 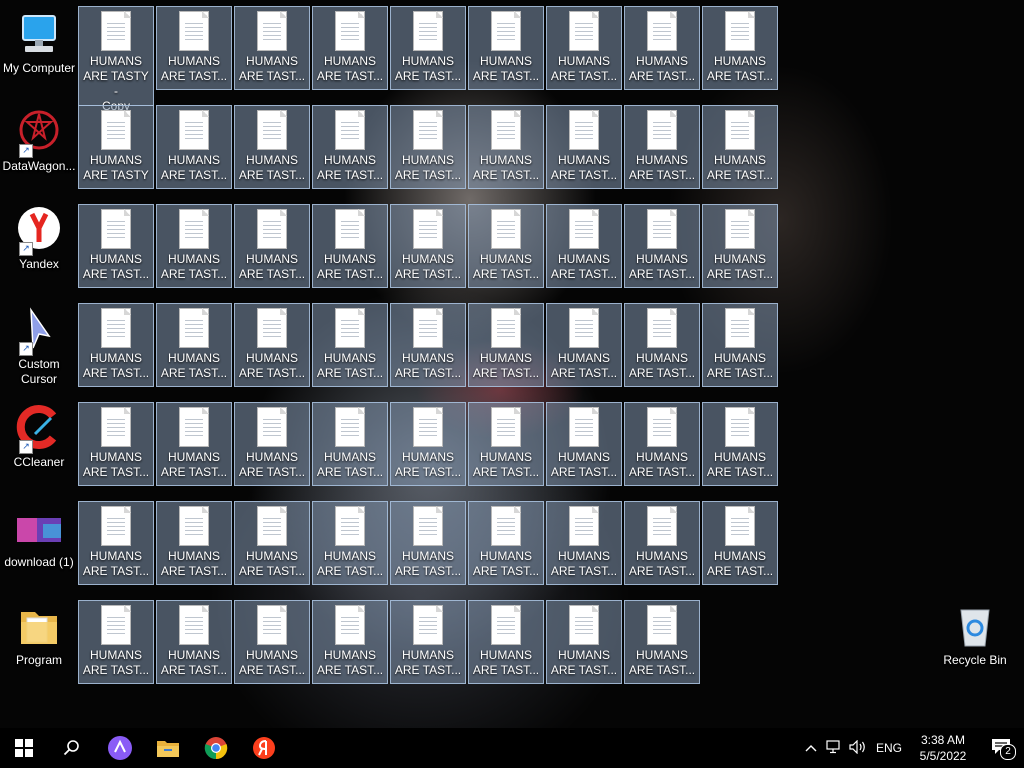 I want to click on image-file-icon, so click(x=39, y=528).